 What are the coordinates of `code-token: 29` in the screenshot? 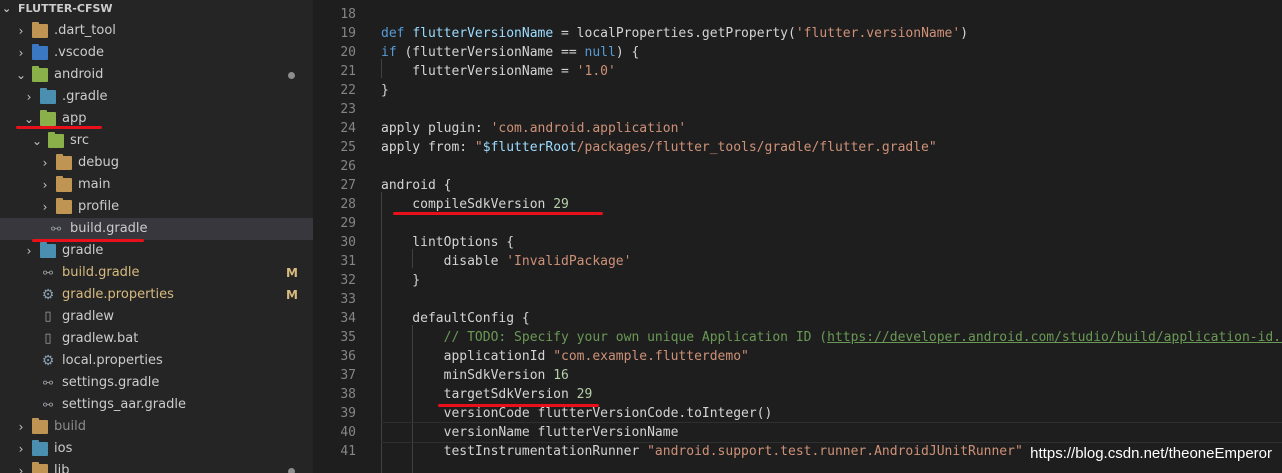 It's located at (561, 204).